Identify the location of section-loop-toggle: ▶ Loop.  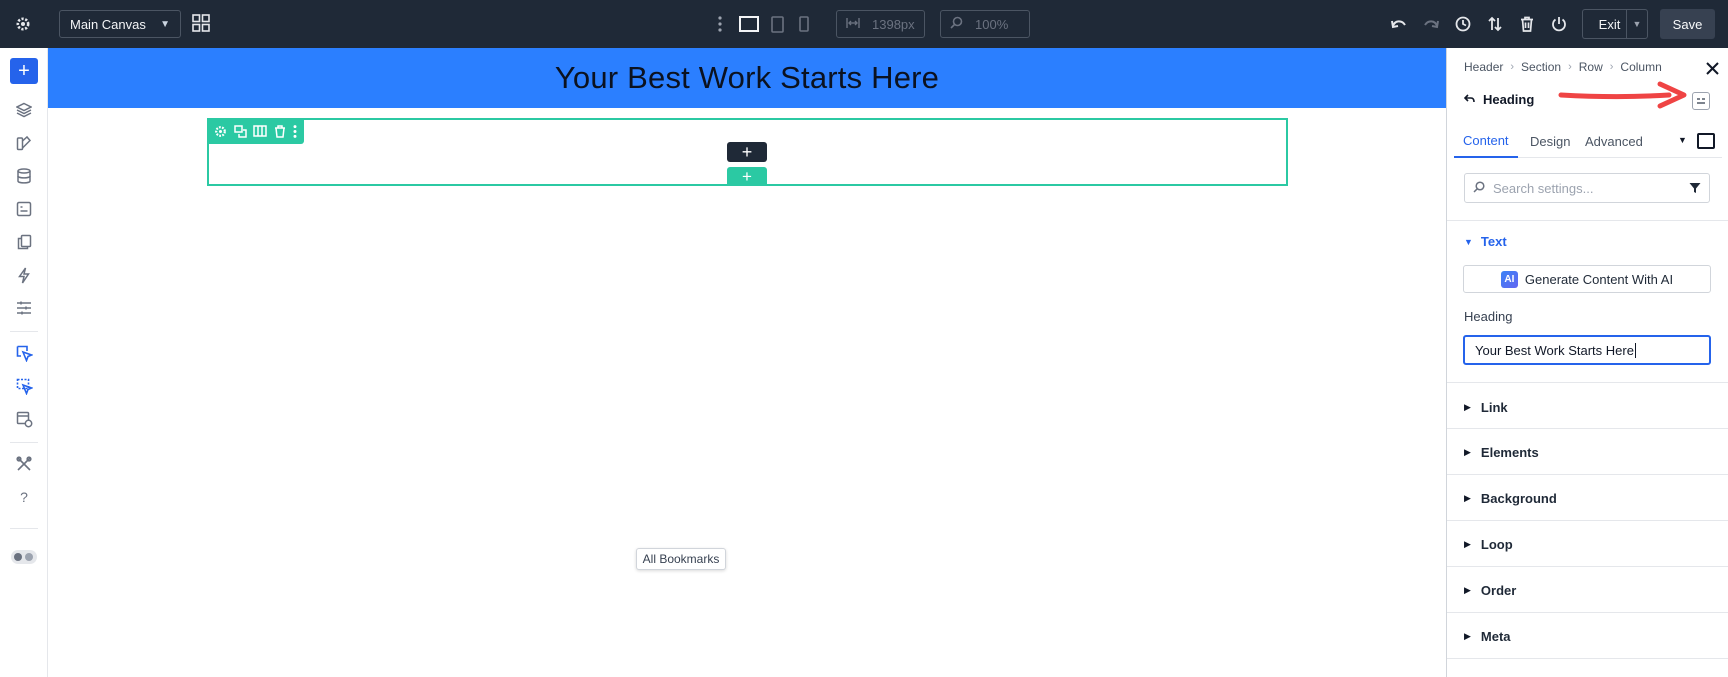
(1488, 544).